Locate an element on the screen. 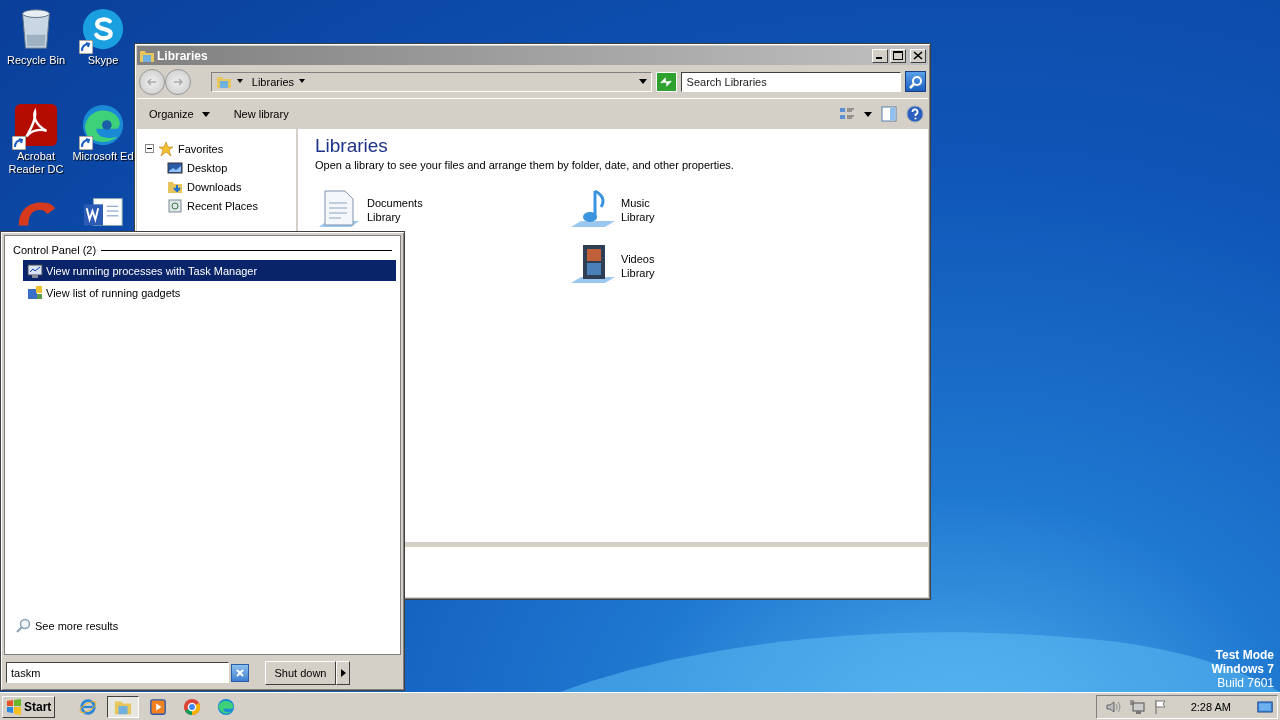 This screenshot has width=1280, height=720. organize-menu: Organize is located at coordinates (179, 114).